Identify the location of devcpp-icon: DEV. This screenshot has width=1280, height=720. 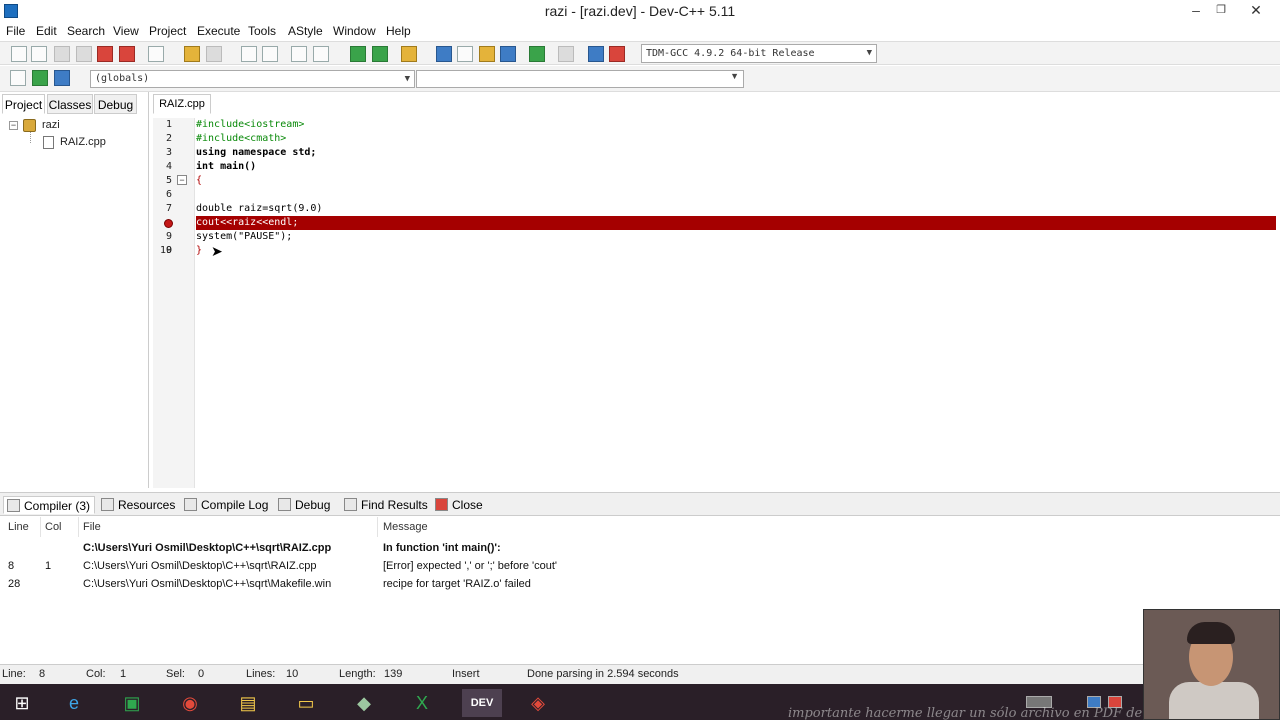
(482, 703).